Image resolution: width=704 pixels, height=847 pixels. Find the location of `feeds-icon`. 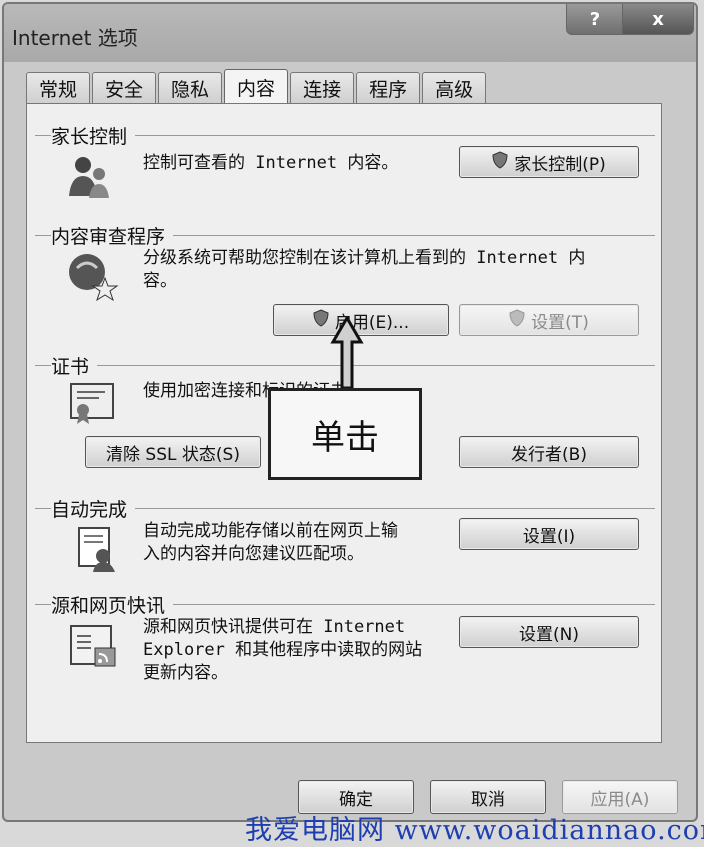

feeds-icon is located at coordinates (93, 646).